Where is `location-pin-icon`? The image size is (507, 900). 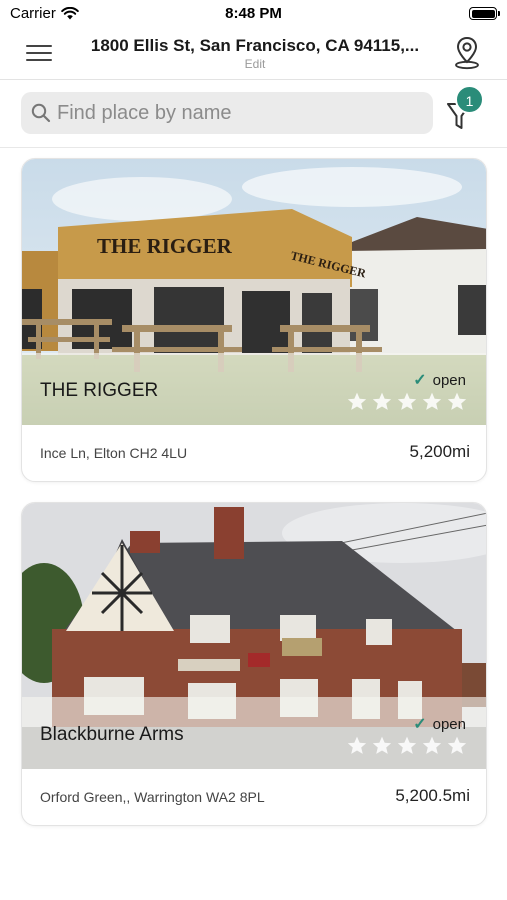 location-pin-icon is located at coordinates (467, 53).